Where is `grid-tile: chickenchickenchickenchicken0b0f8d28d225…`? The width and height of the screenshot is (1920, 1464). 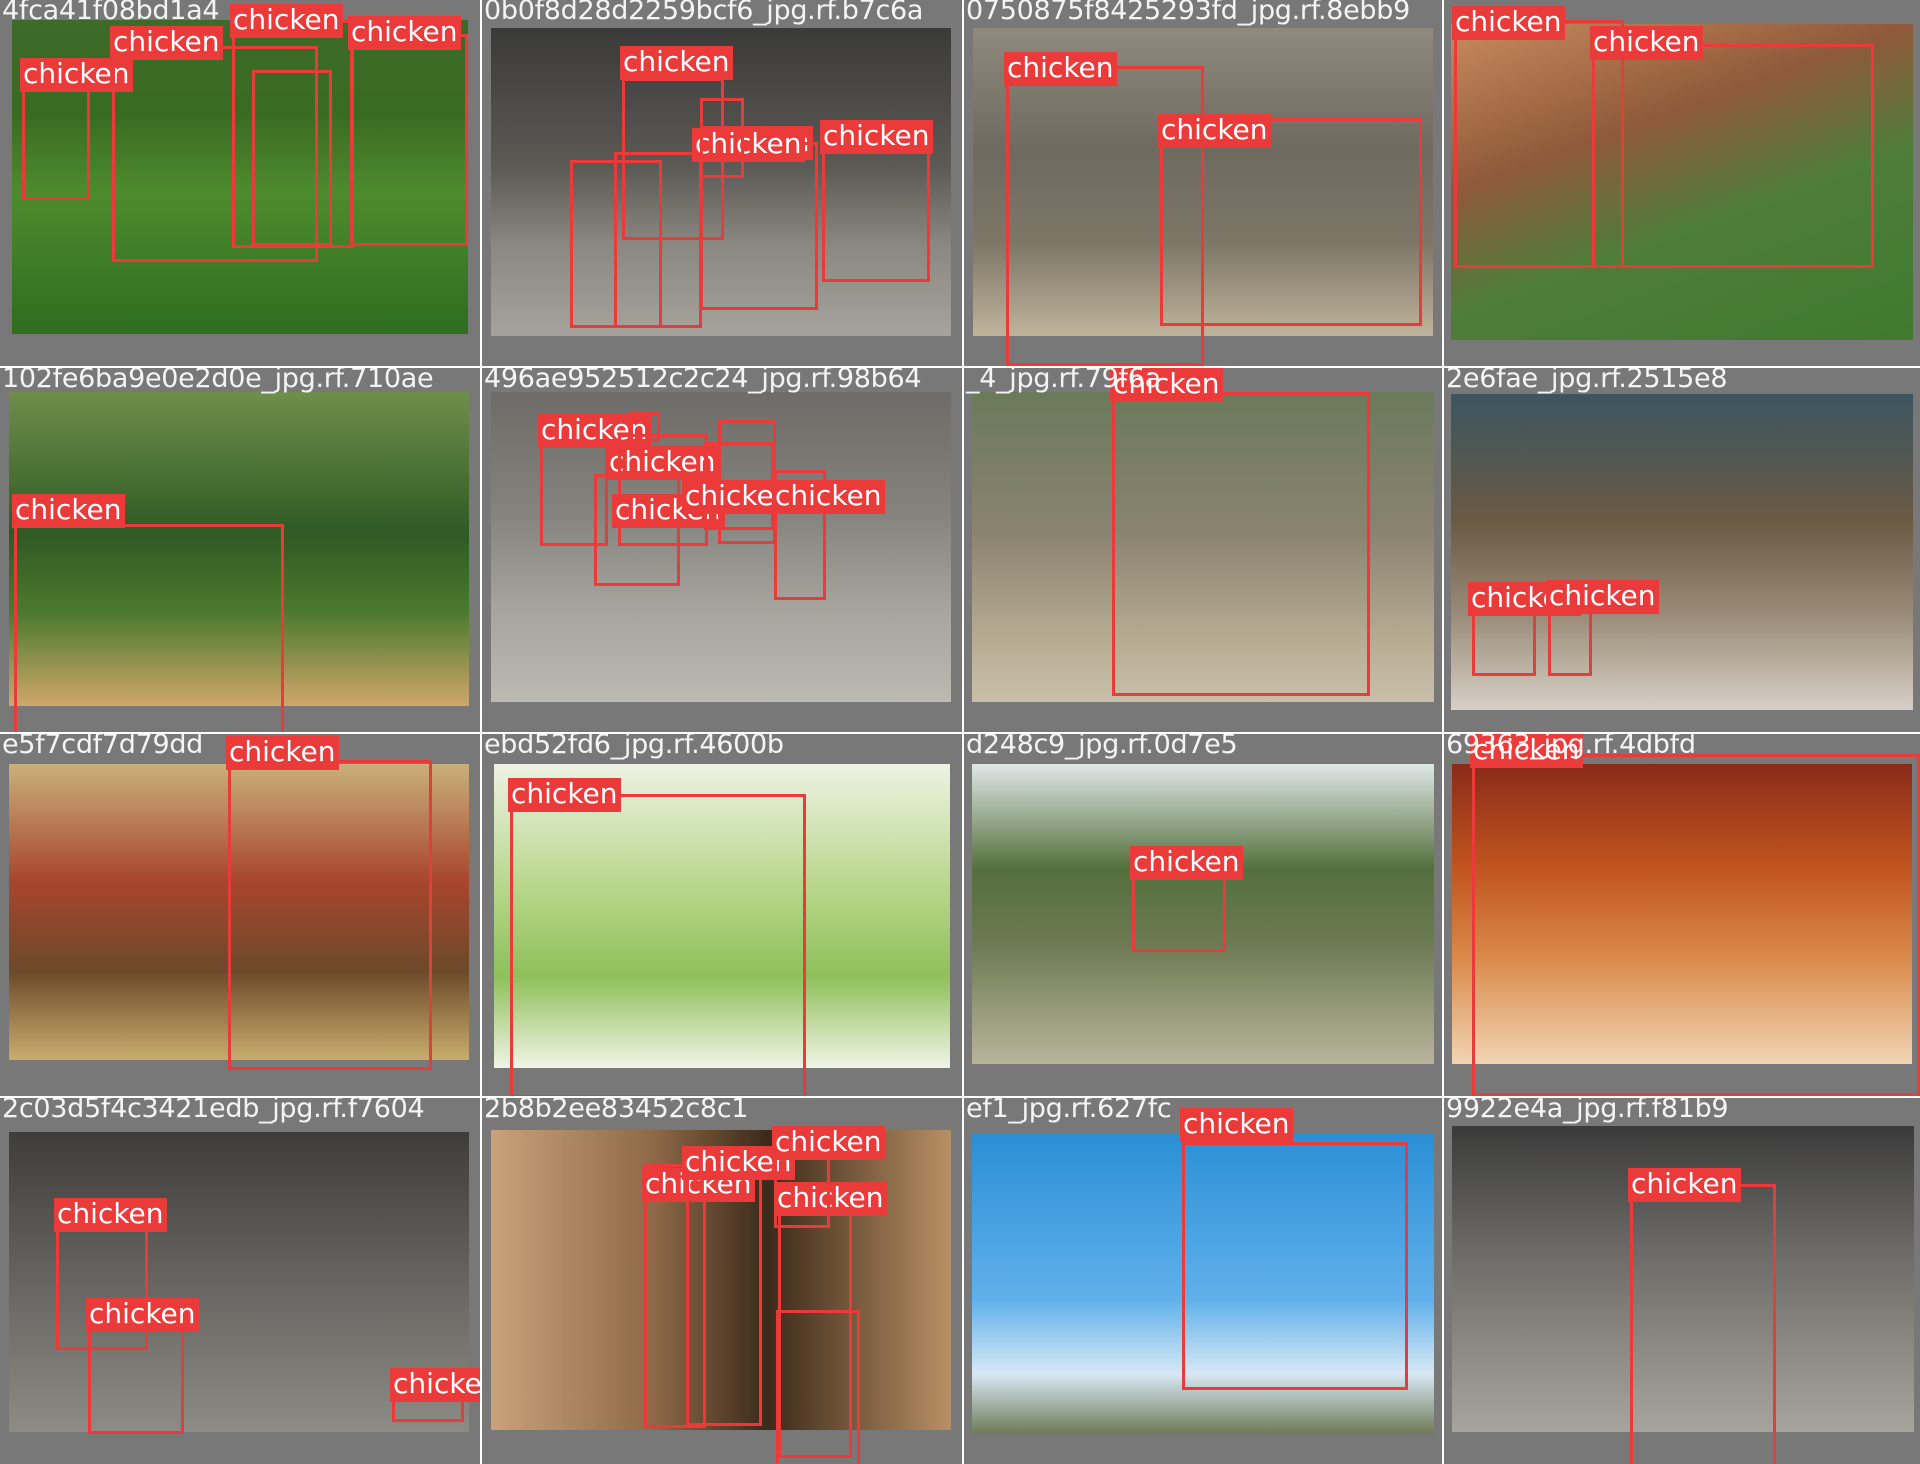
grid-tile: chickenchickenchickenchicken0b0f8d28d225… is located at coordinates (722, 183).